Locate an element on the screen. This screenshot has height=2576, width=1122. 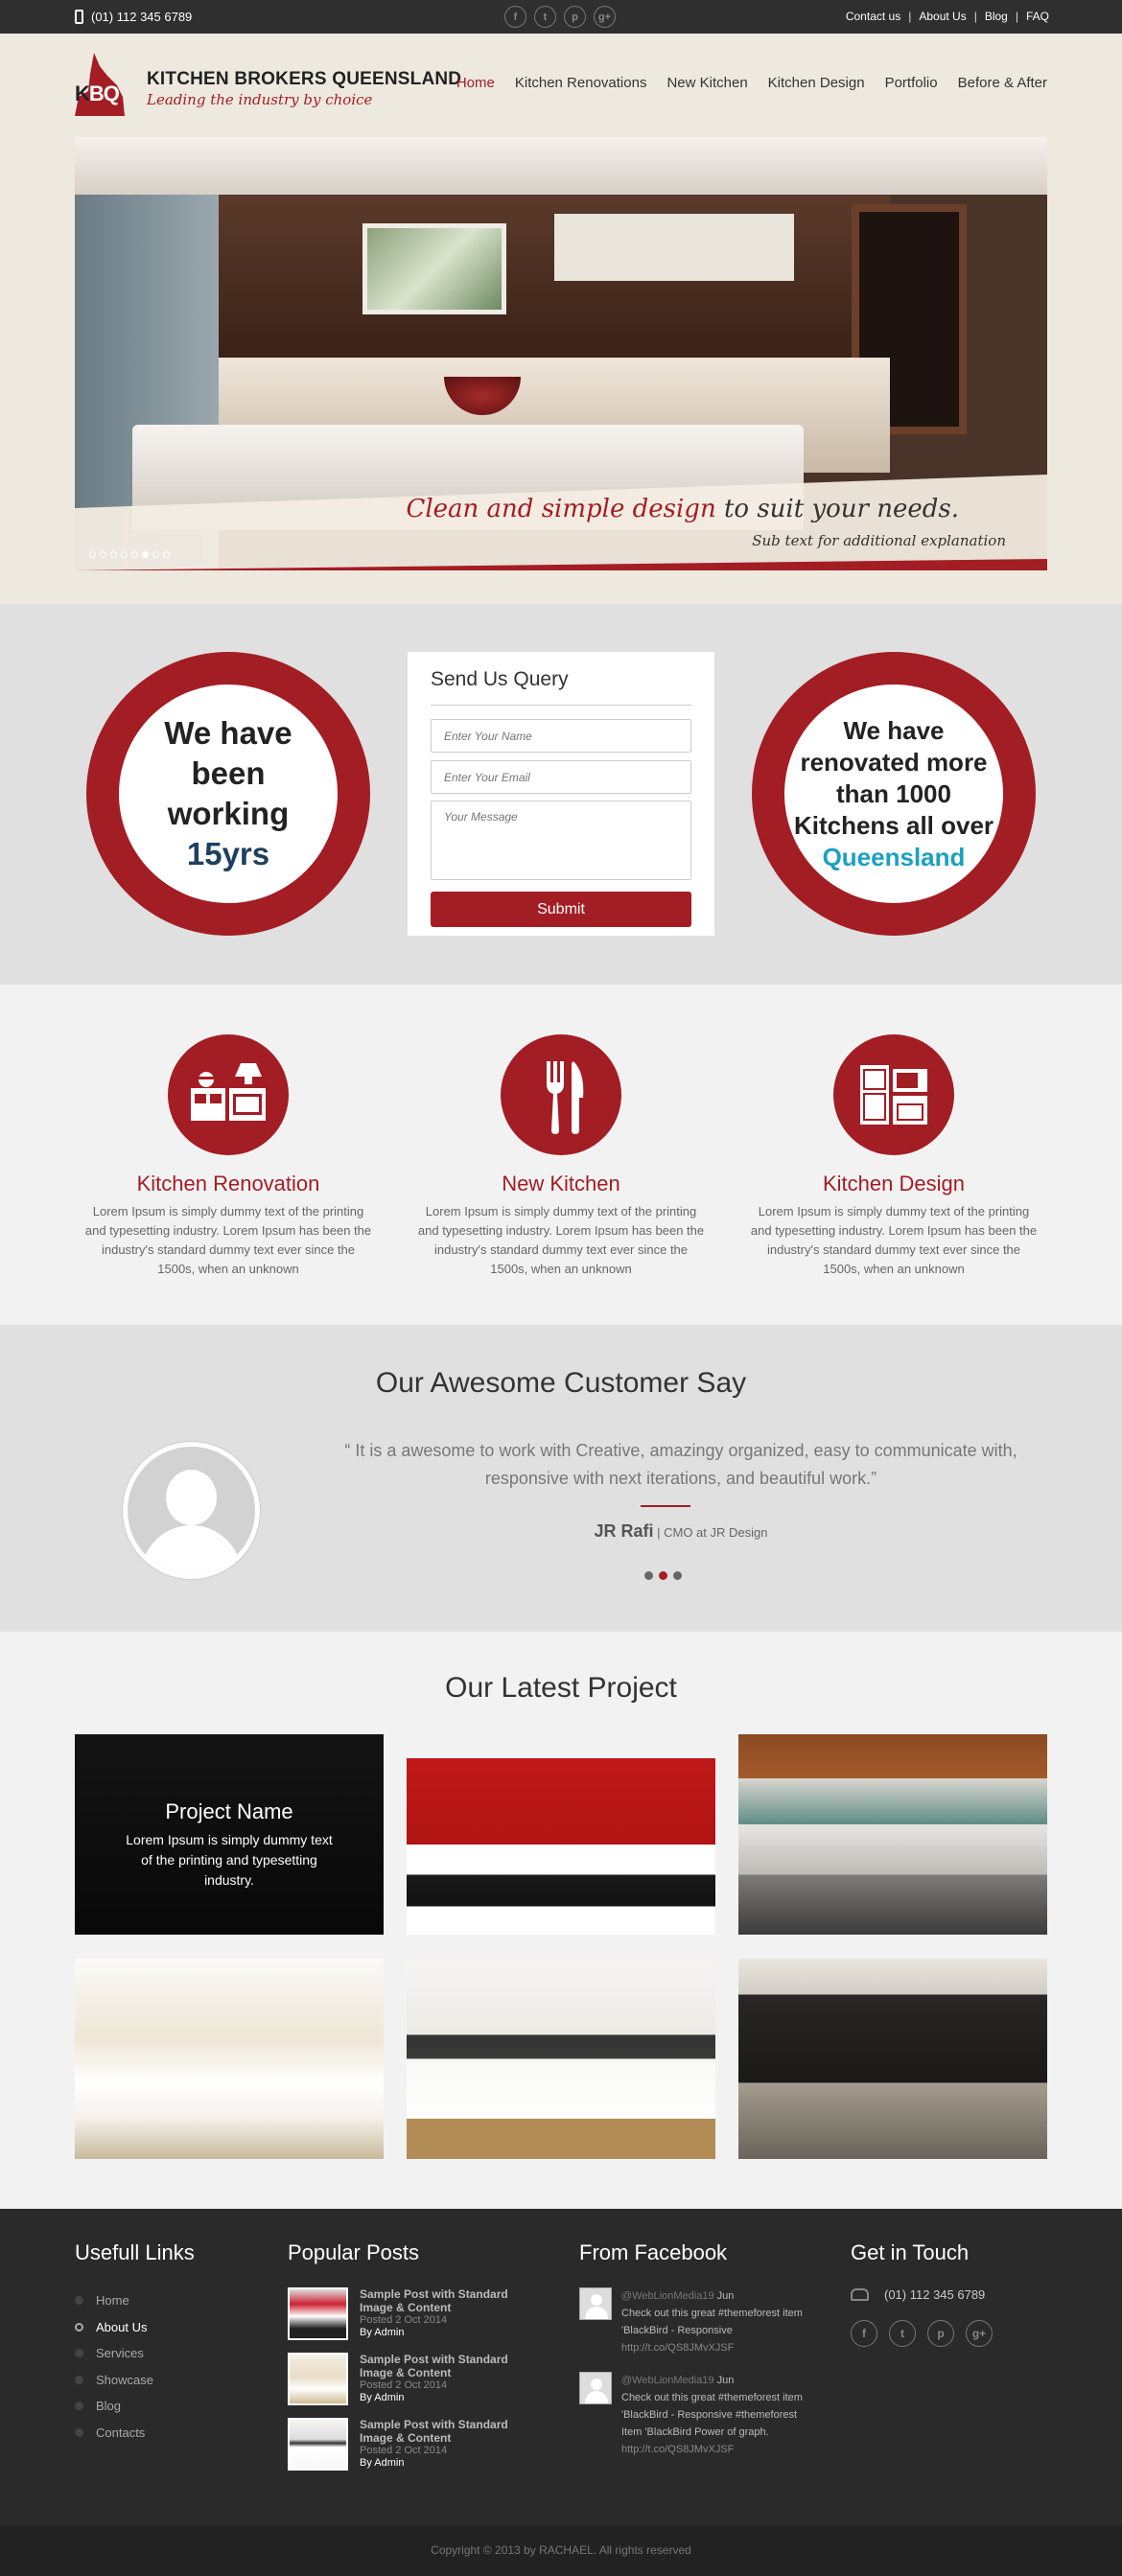
contact-phone-number: (01) 112 345 6789 is located at coordinates (935, 2294).